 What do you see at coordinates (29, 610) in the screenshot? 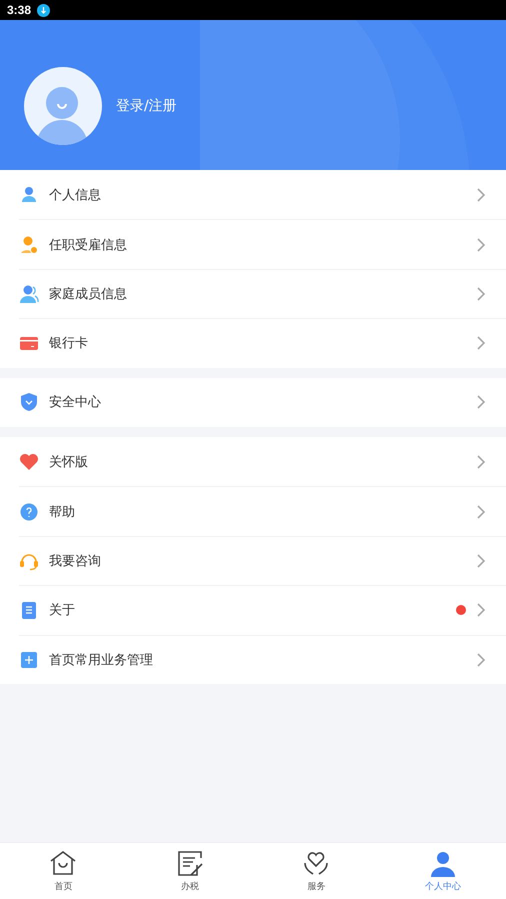
I see `document-icon` at bounding box center [29, 610].